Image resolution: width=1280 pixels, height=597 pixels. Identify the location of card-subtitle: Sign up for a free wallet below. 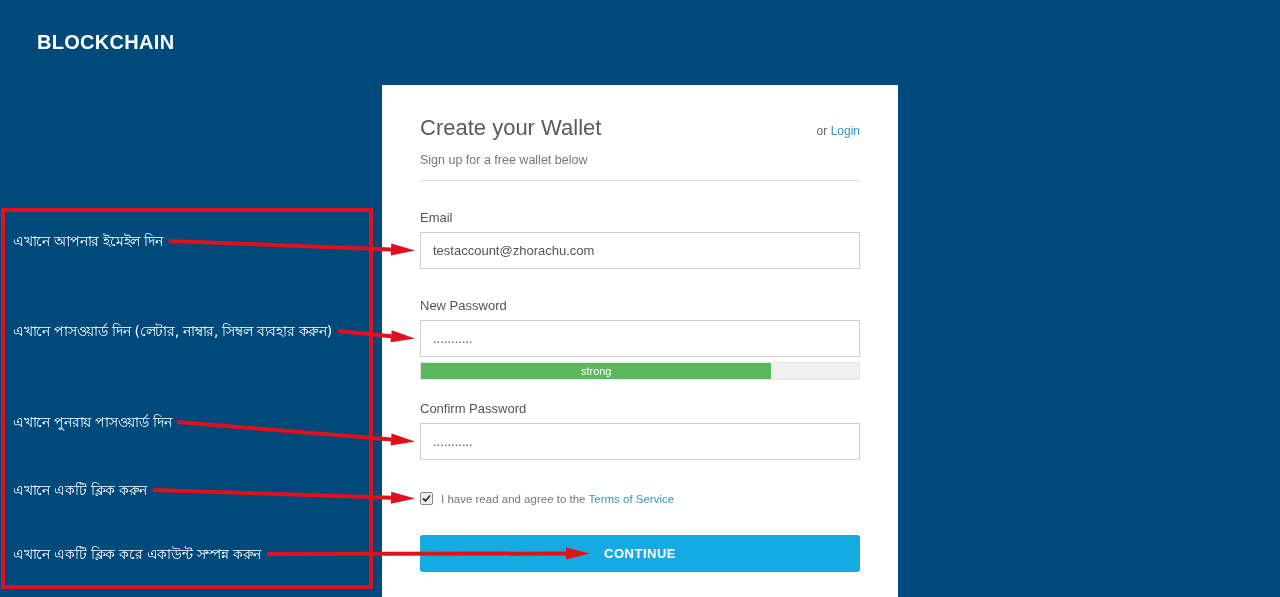
(640, 167).